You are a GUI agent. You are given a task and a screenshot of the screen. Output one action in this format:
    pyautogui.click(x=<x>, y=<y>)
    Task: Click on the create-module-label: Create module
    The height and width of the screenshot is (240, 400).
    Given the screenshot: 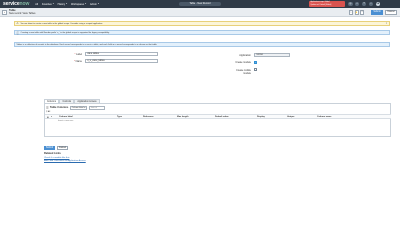 What is the action you would take?
    pyautogui.click(x=243, y=62)
    